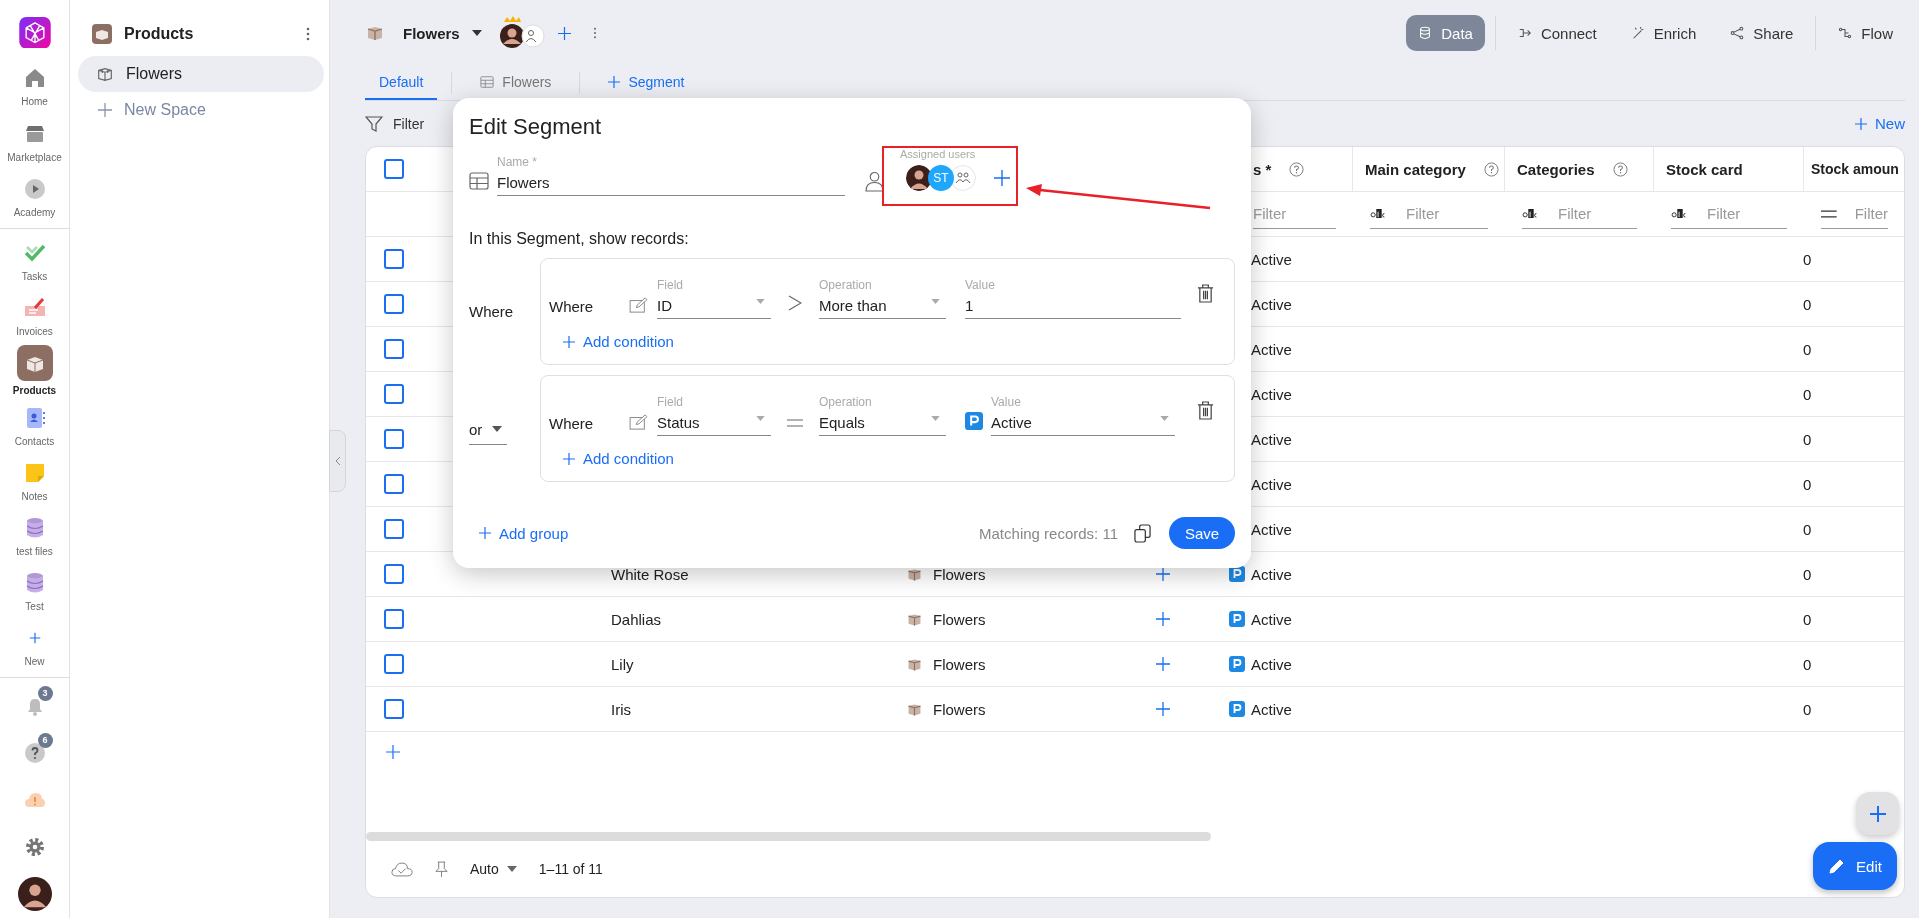 The height and width of the screenshot is (918, 1919). Describe the element at coordinates (1865, 33) in the screenshot. I see `toolbar-button: Flow` at that location.